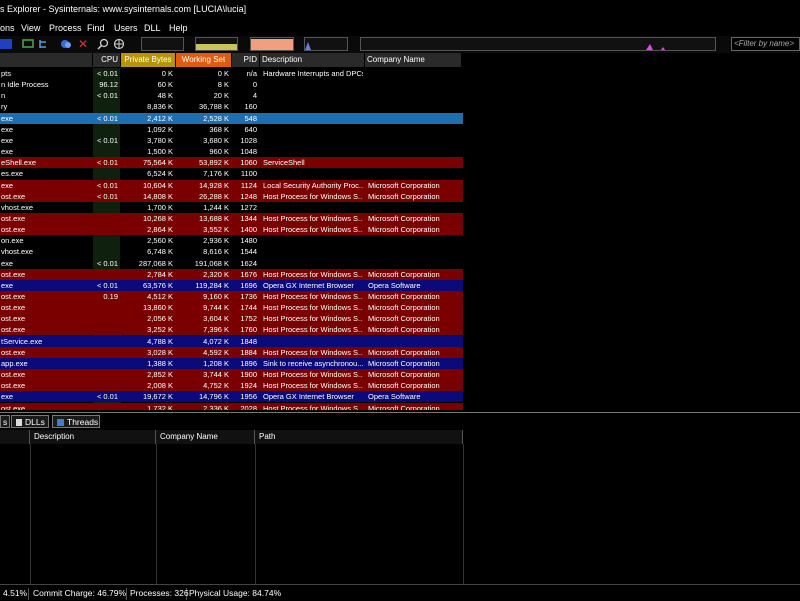  Describe the element at coordinates (231, 341) in the screenshot. I see `process-row: tService.exe 4,788 K 4,072 K 1848` at that location.